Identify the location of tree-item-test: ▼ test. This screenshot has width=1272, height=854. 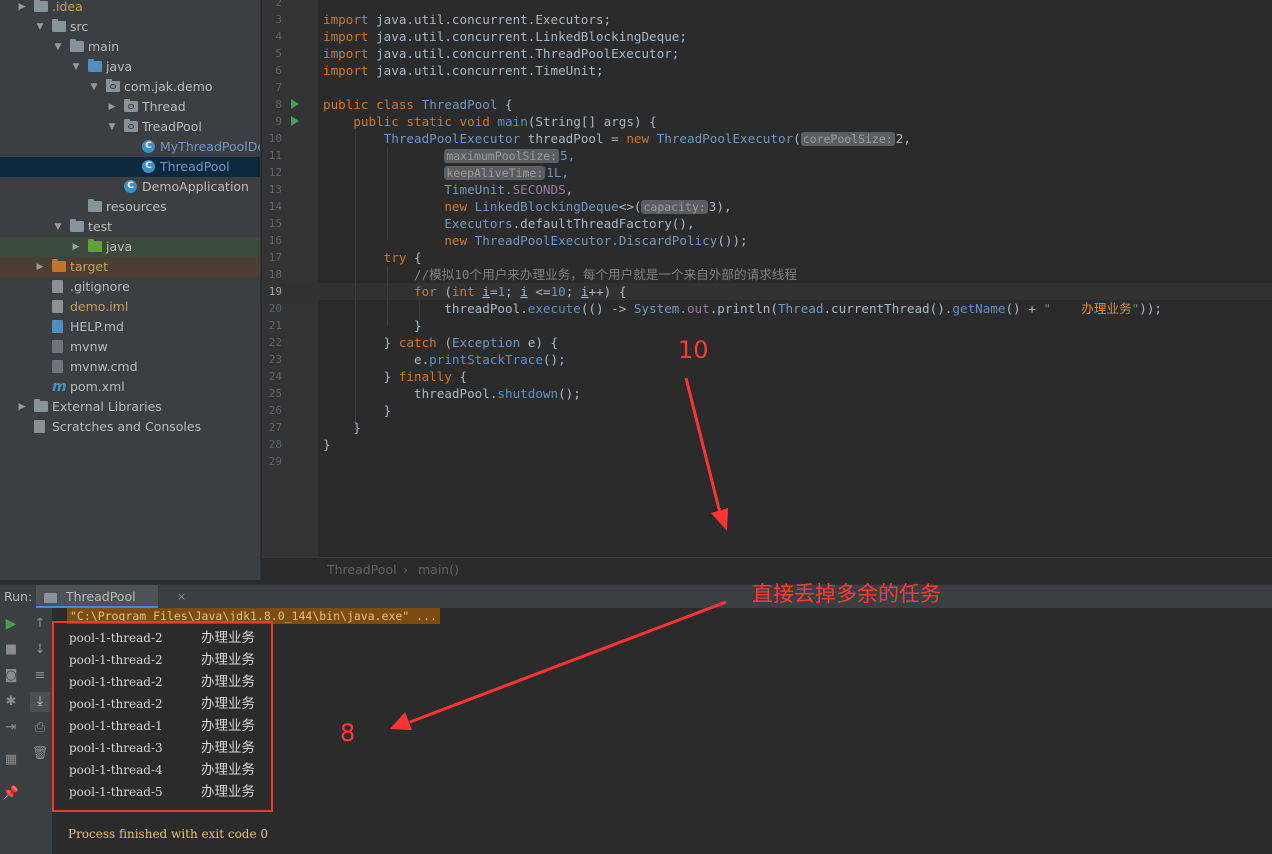
(130, 227).